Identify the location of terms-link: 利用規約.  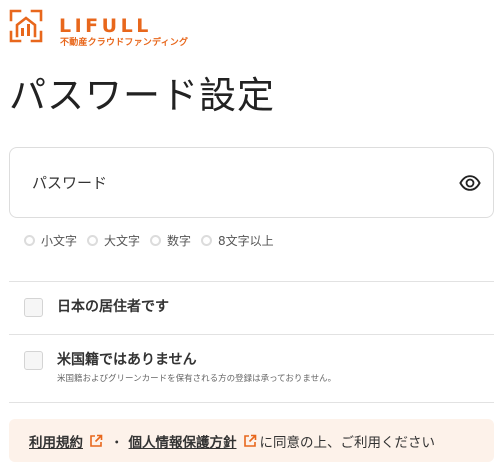
(56, 441).